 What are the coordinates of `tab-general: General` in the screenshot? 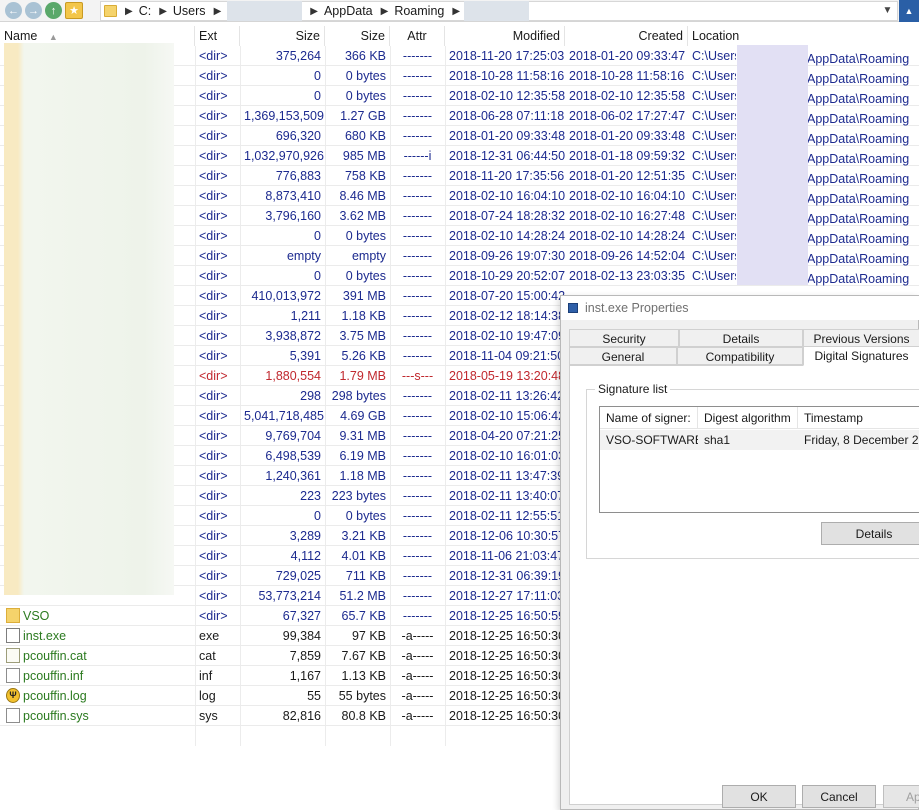 It's located at (623, 356).